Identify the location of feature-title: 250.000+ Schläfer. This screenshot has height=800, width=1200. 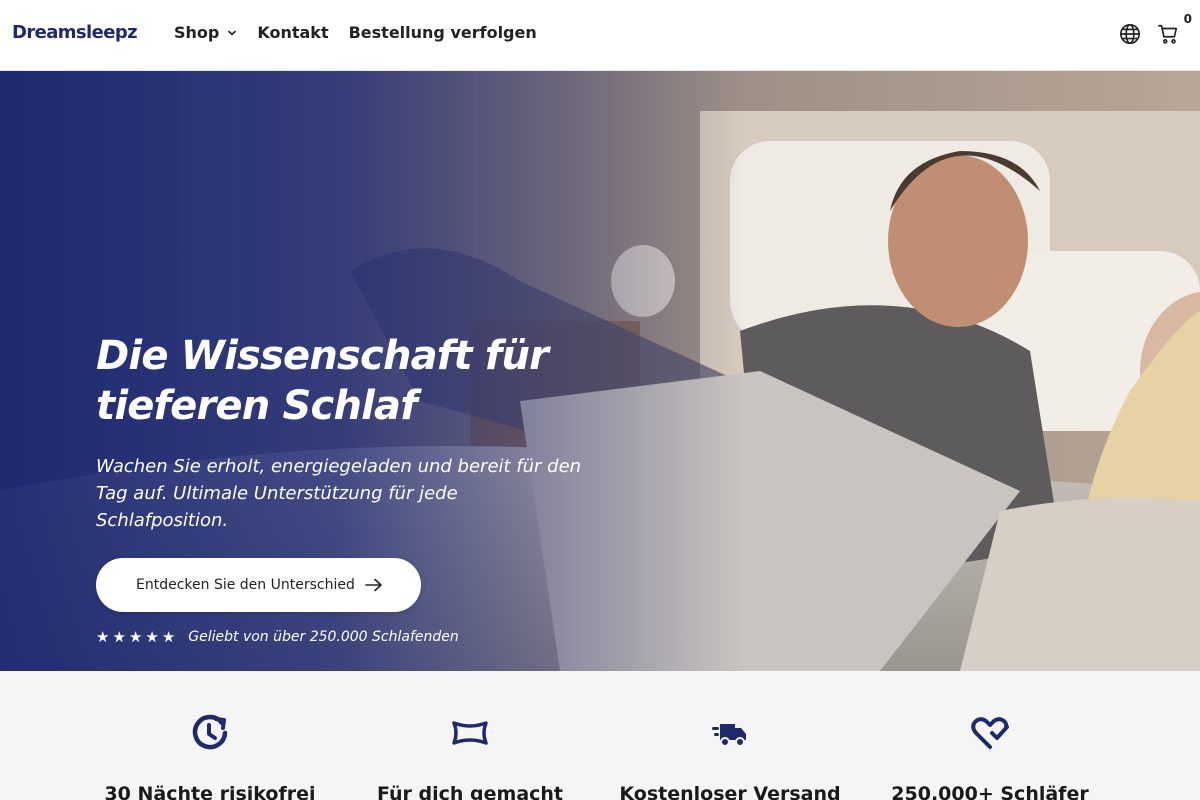
(990, 791).